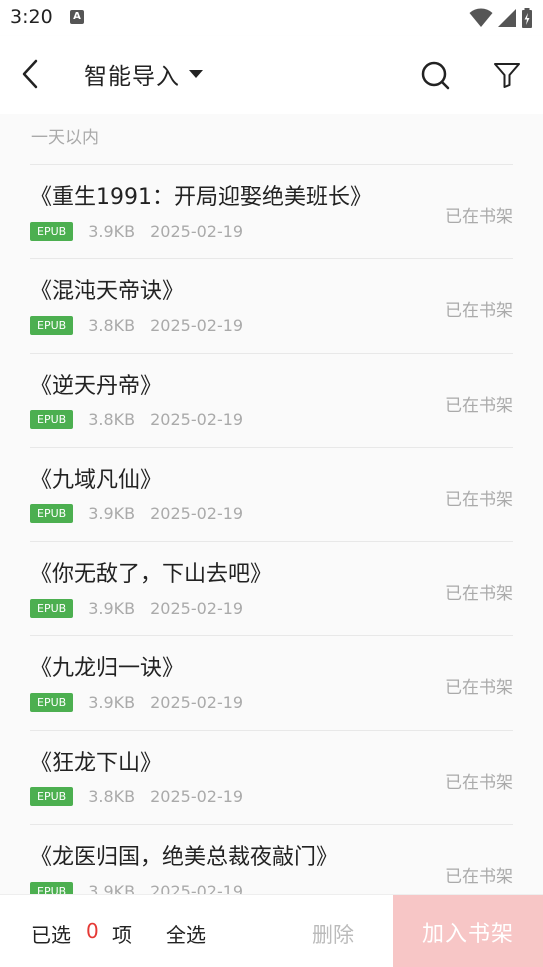 This screenshot has width=543, height=967. I want to click on select-all-button: 全选, so click(186, 933).